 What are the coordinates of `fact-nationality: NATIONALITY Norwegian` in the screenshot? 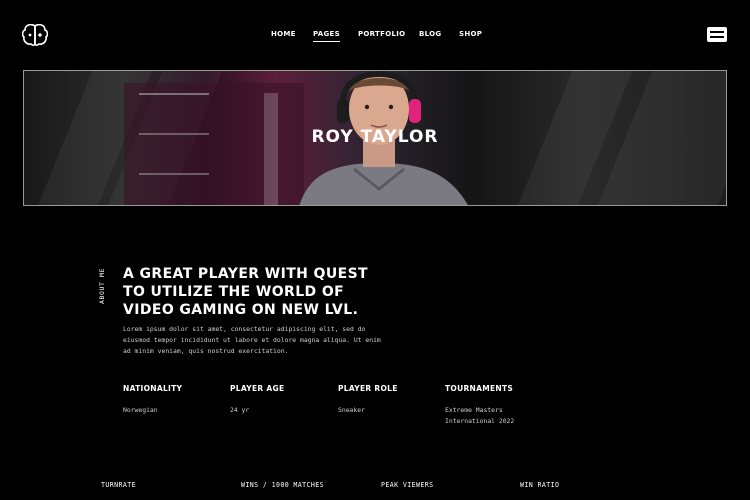 It's located at (153, 399).